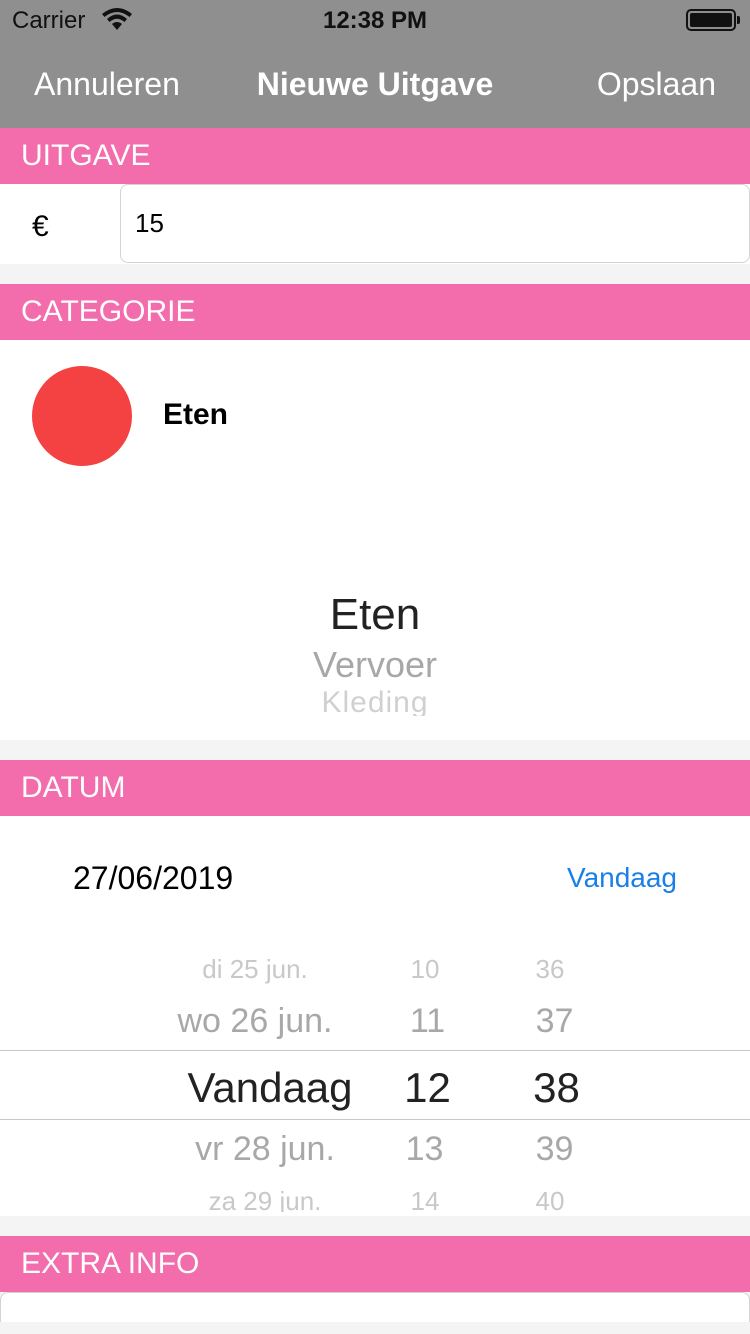  What do you see at coordinates (82, 416) in the screenshot?
I see `category-color-dot` at bounding box center [82, 416].